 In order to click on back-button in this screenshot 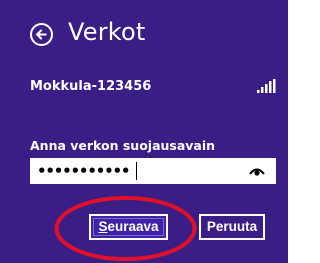, I will do `click(41, 34)`.